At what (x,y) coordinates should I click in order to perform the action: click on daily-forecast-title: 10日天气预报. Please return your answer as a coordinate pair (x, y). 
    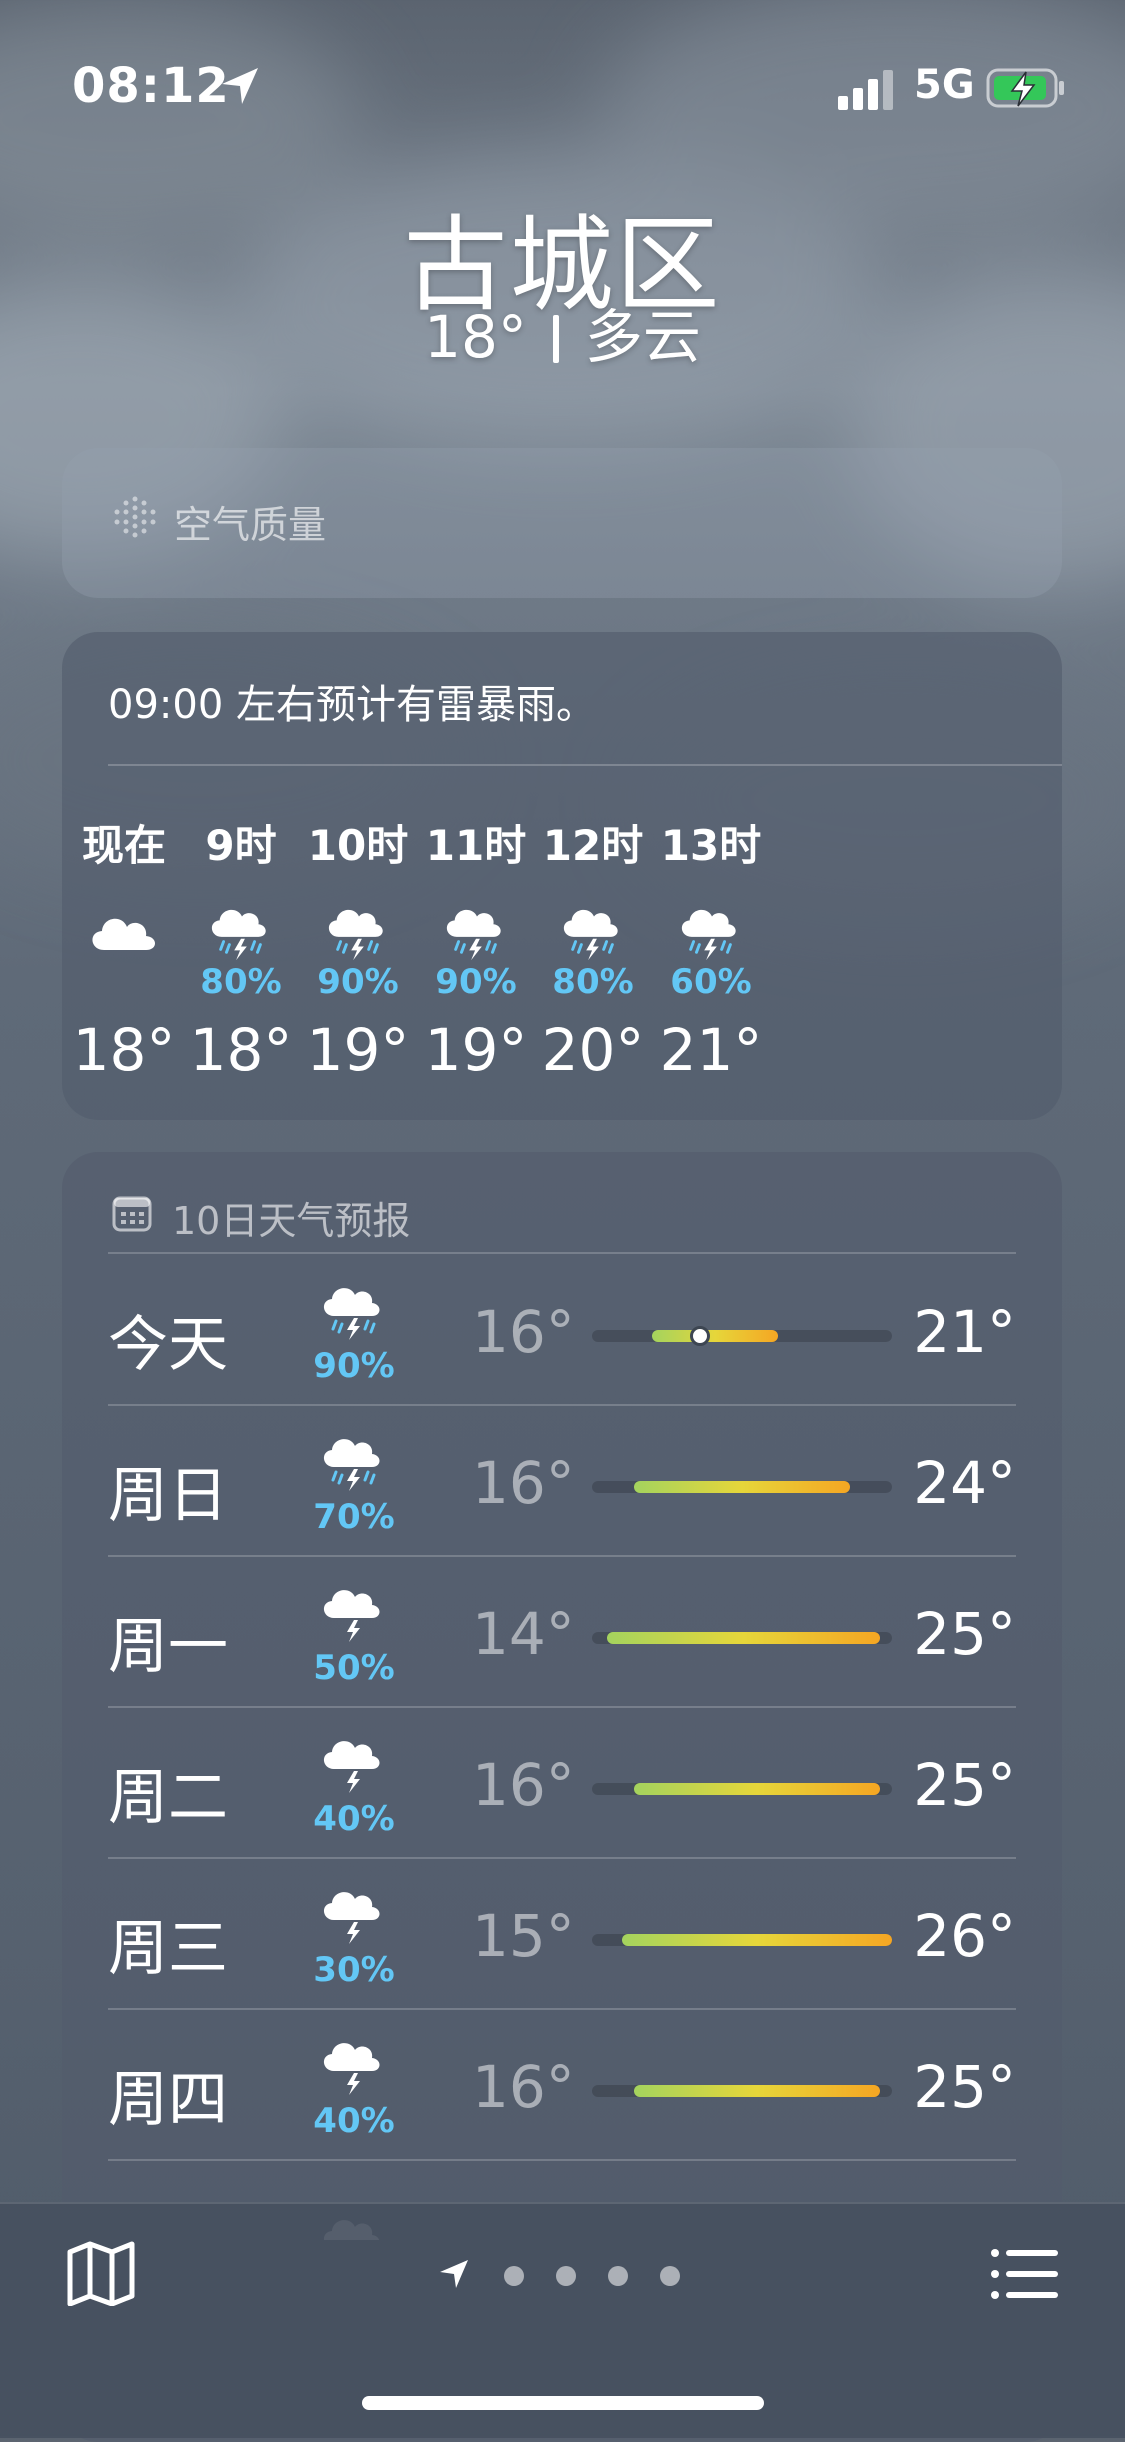
    Looking at the image, I should click on (261, 1217).